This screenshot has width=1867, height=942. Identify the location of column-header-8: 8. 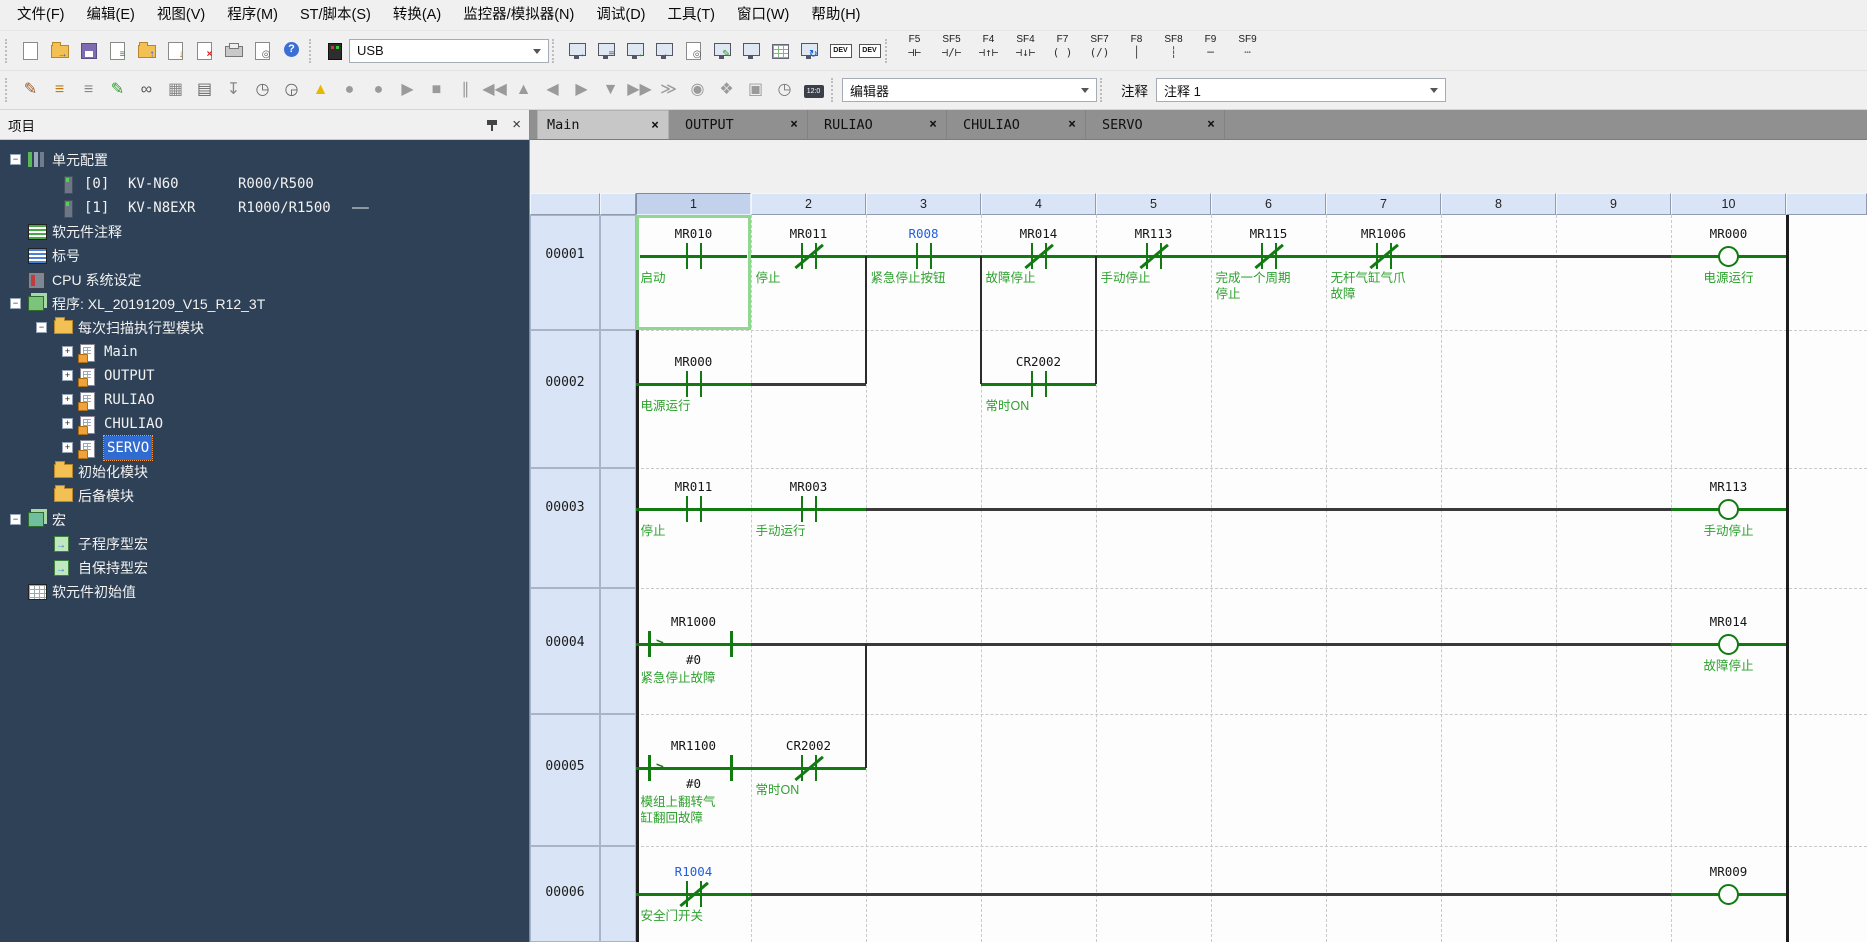
(1498, 204).